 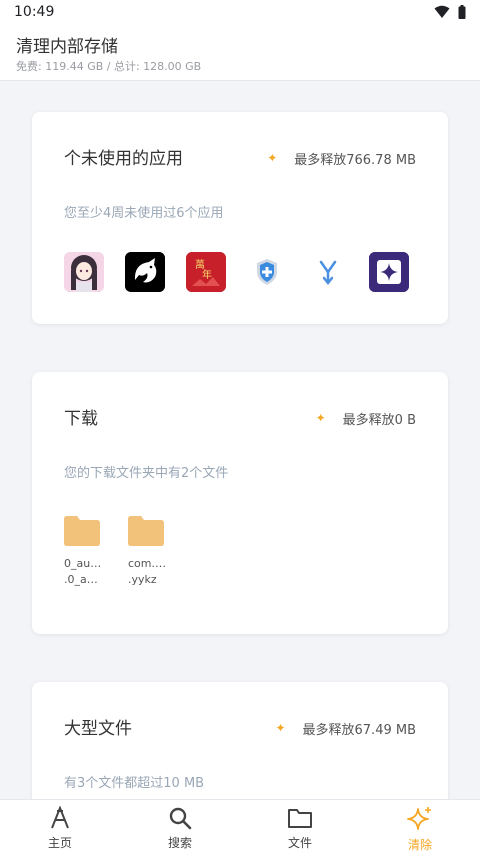 What do you see at coordinates (144, 213) in the screenshot?
I see `card-description: 您至少4周未使用过6个应用` at bounding box center [144, 213].